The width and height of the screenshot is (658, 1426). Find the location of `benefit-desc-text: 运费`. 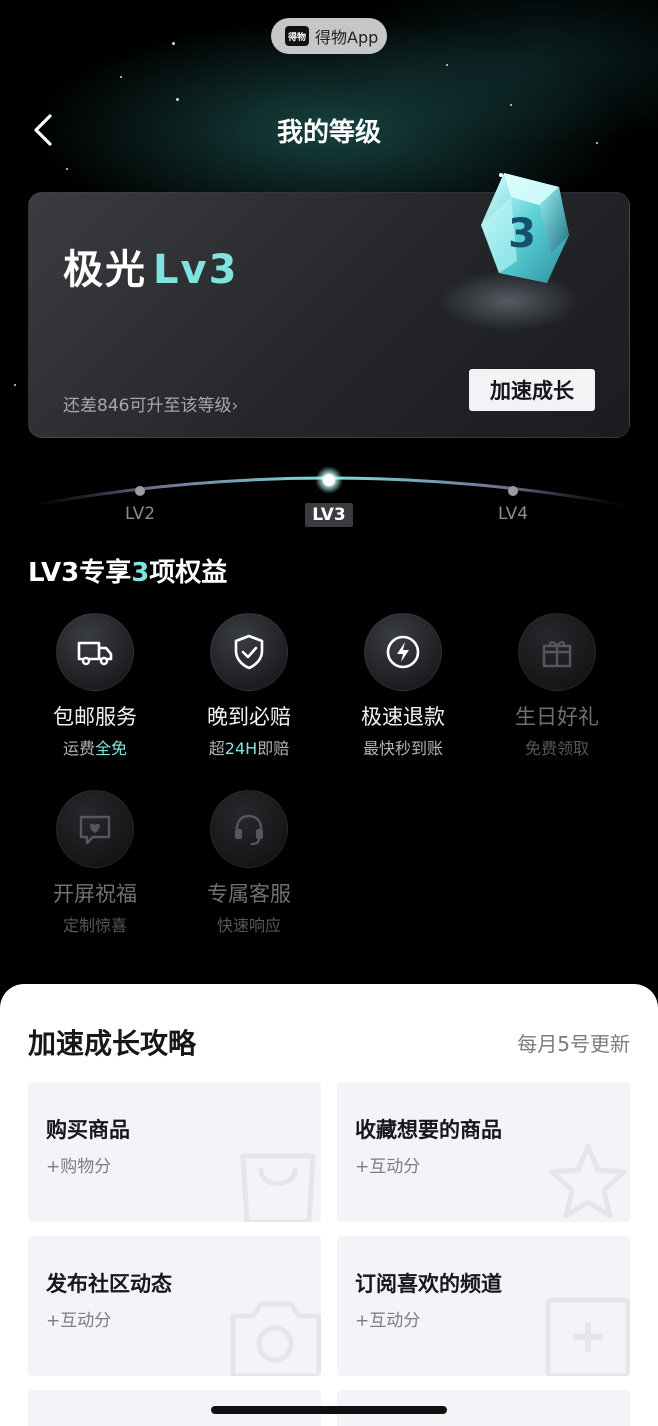

benefit-desc-text: 运费 is located at coordinates (78, 748).